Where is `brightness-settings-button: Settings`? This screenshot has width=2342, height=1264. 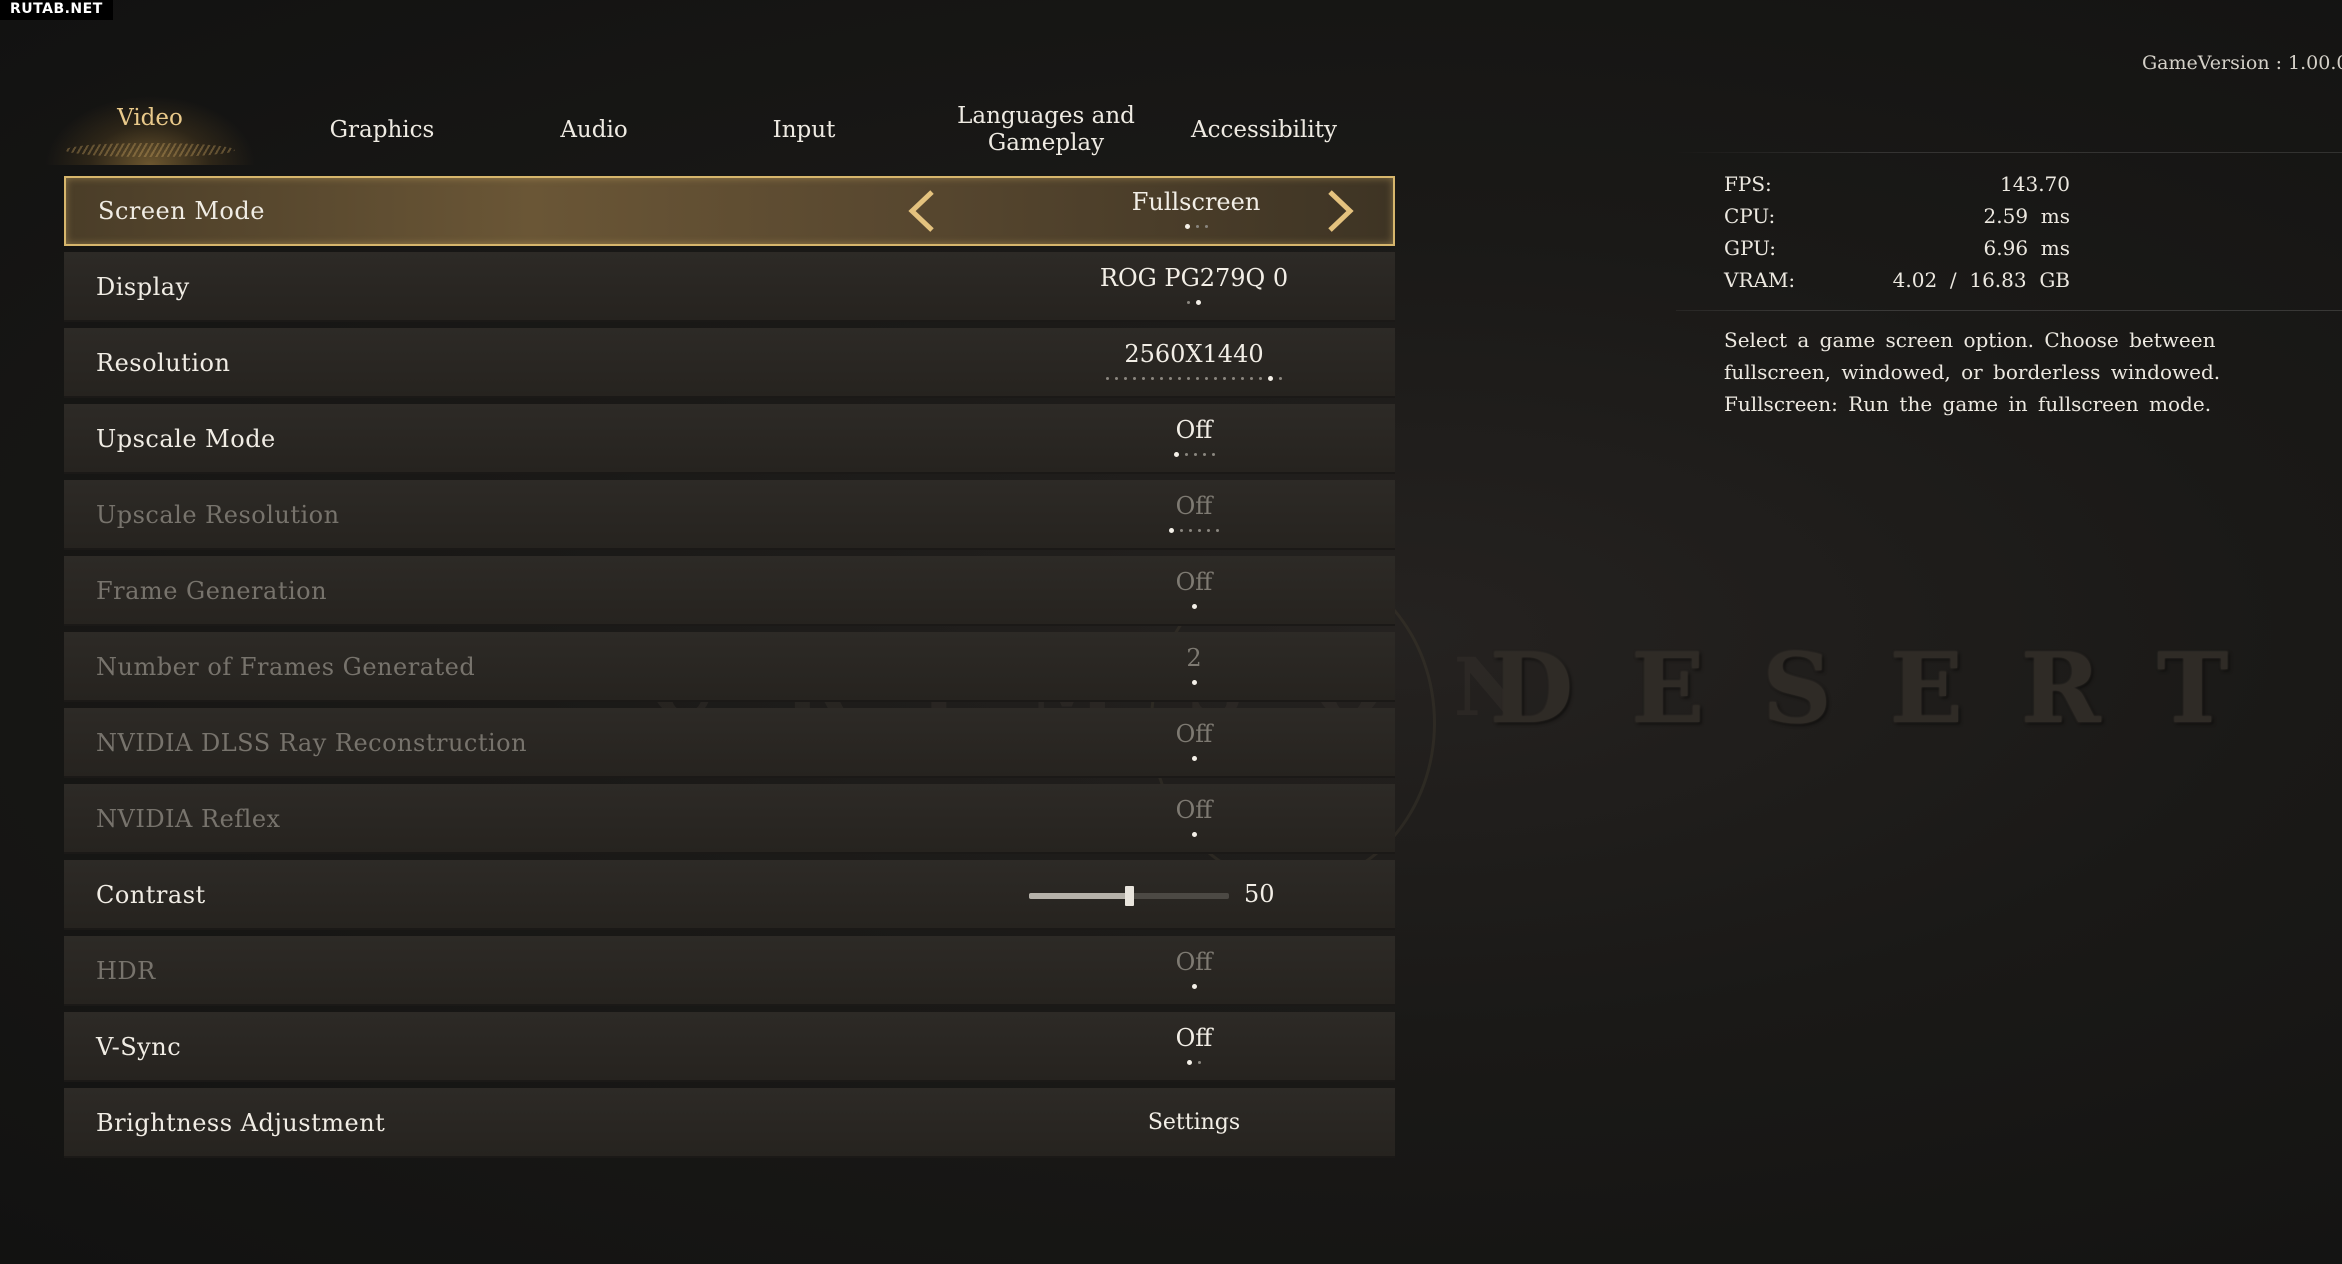 brightness-settings-button: Settings is located at coordinates (1194, 1123).